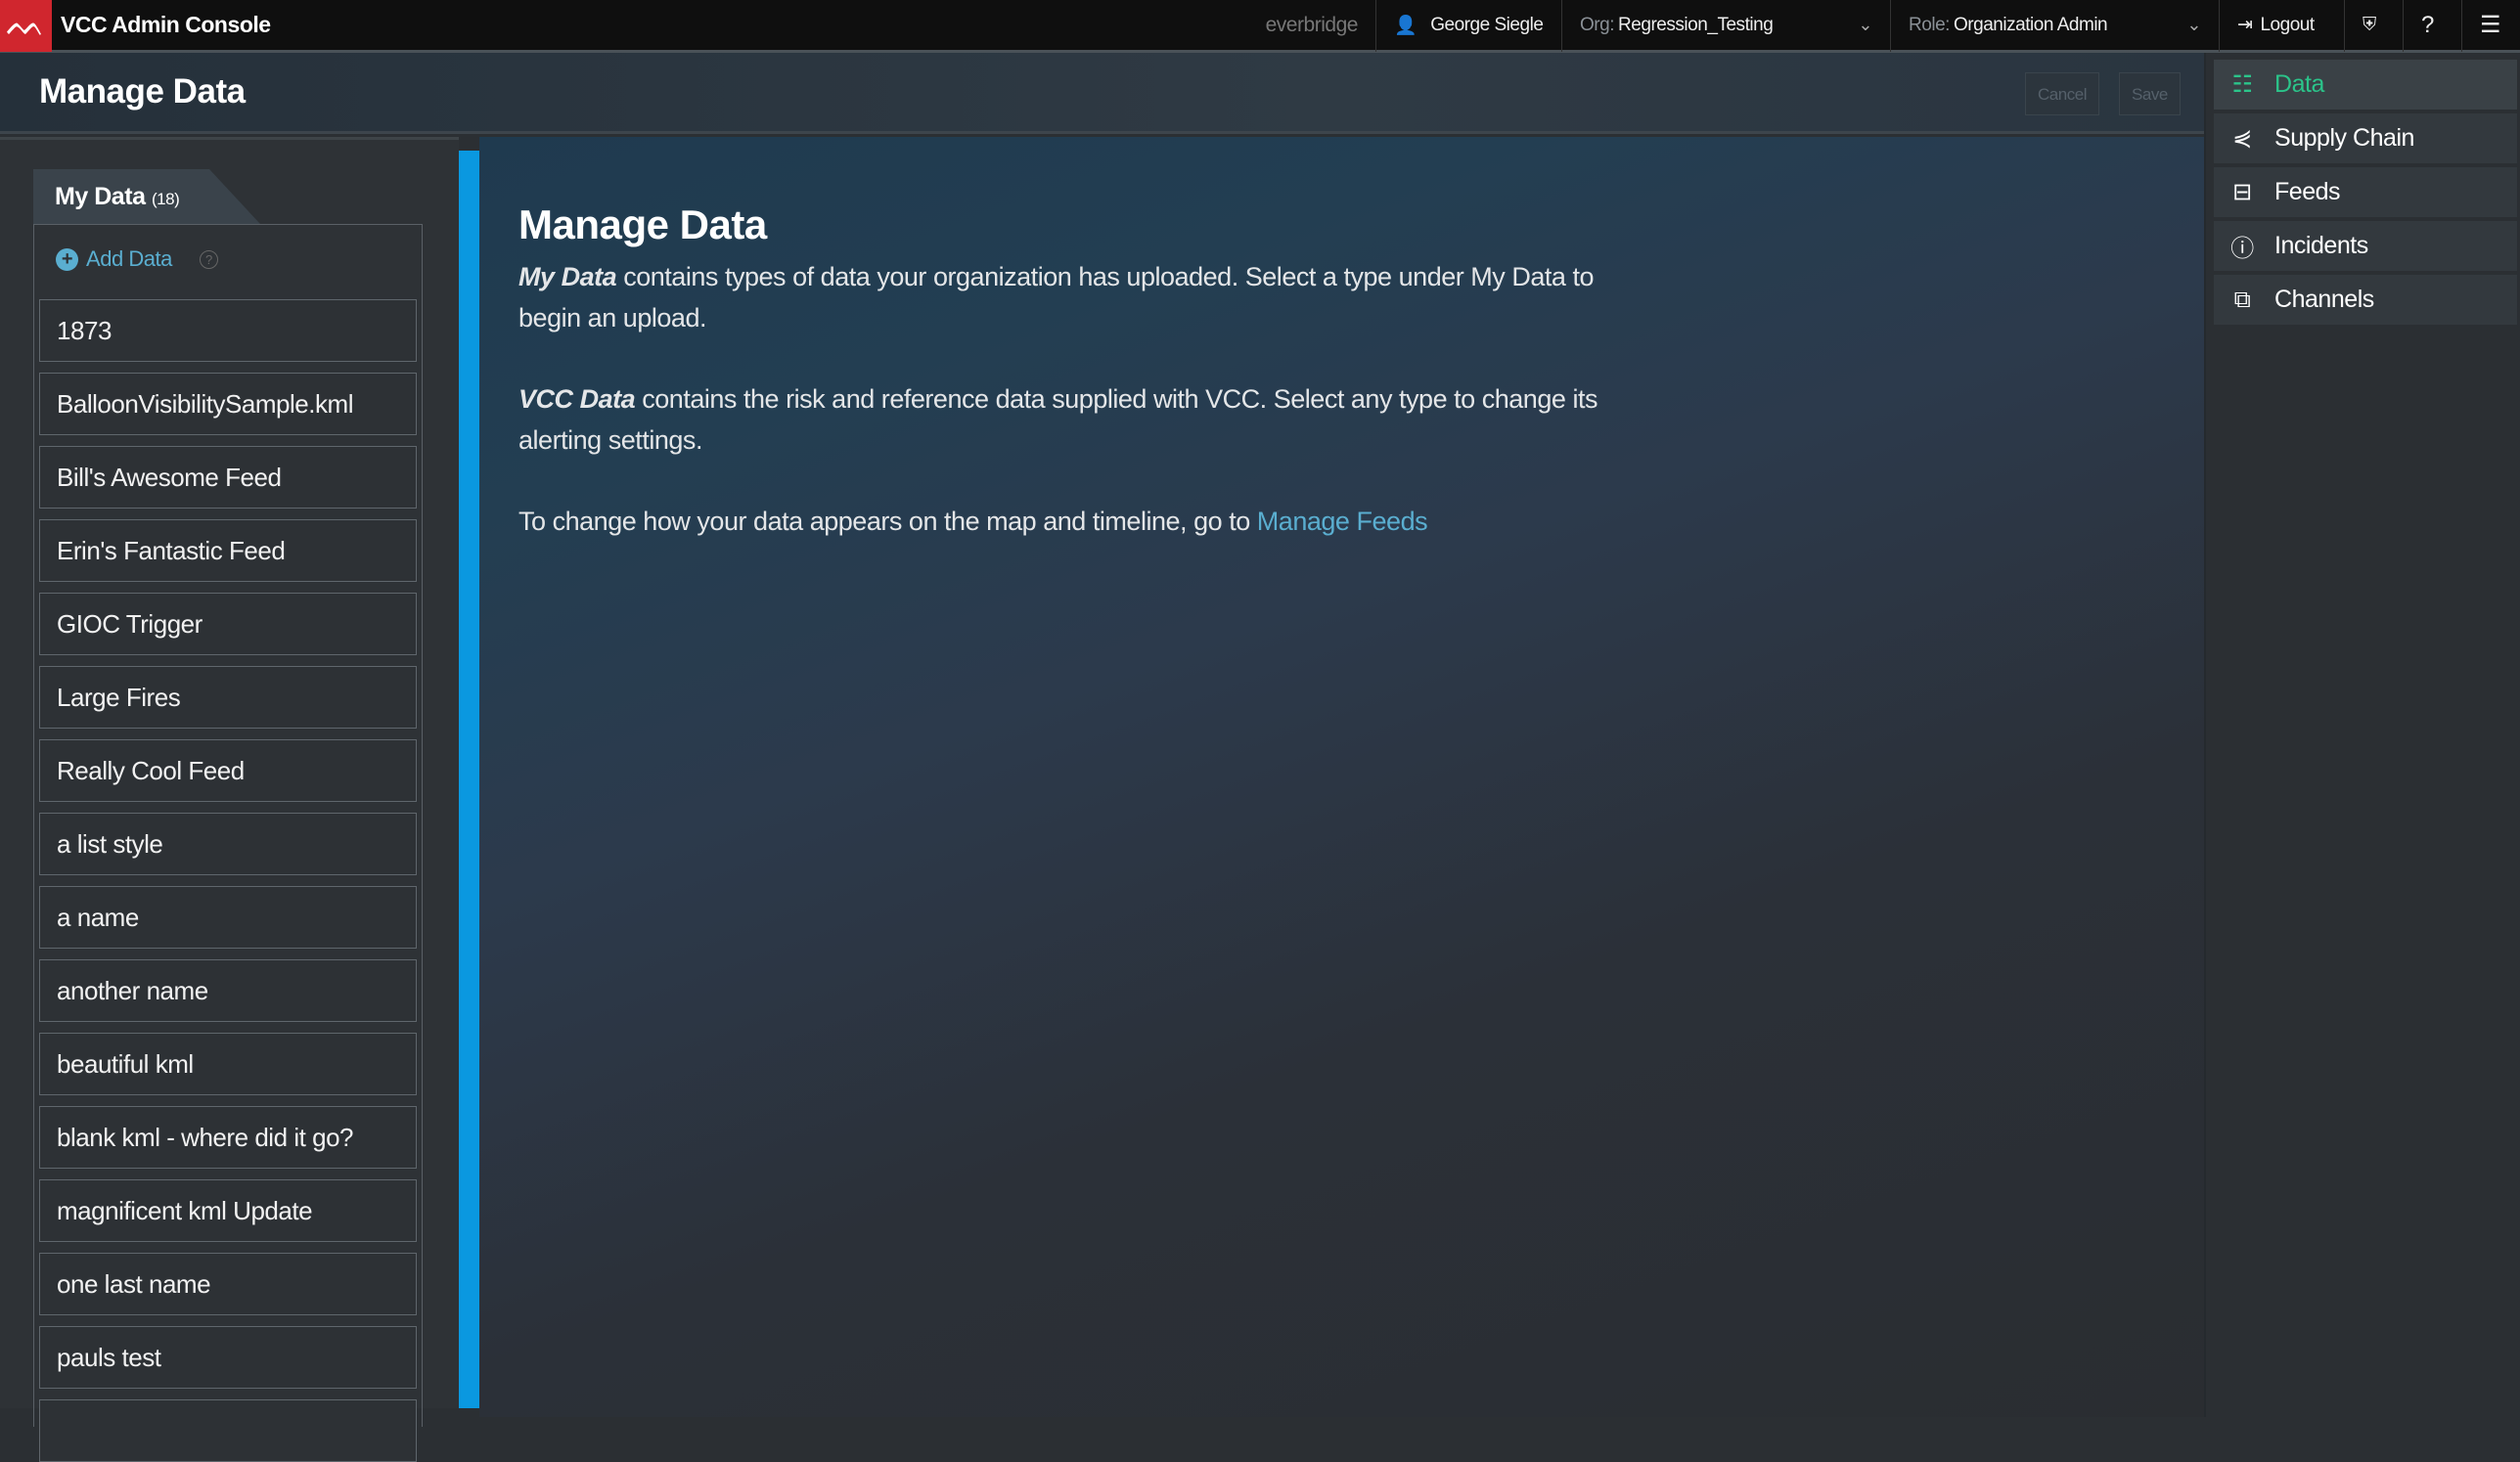  What do you see at coordinates (2307, 191) in the screenshot?
I see `nav-label: Feeds` at bounding box center [2307, 191].